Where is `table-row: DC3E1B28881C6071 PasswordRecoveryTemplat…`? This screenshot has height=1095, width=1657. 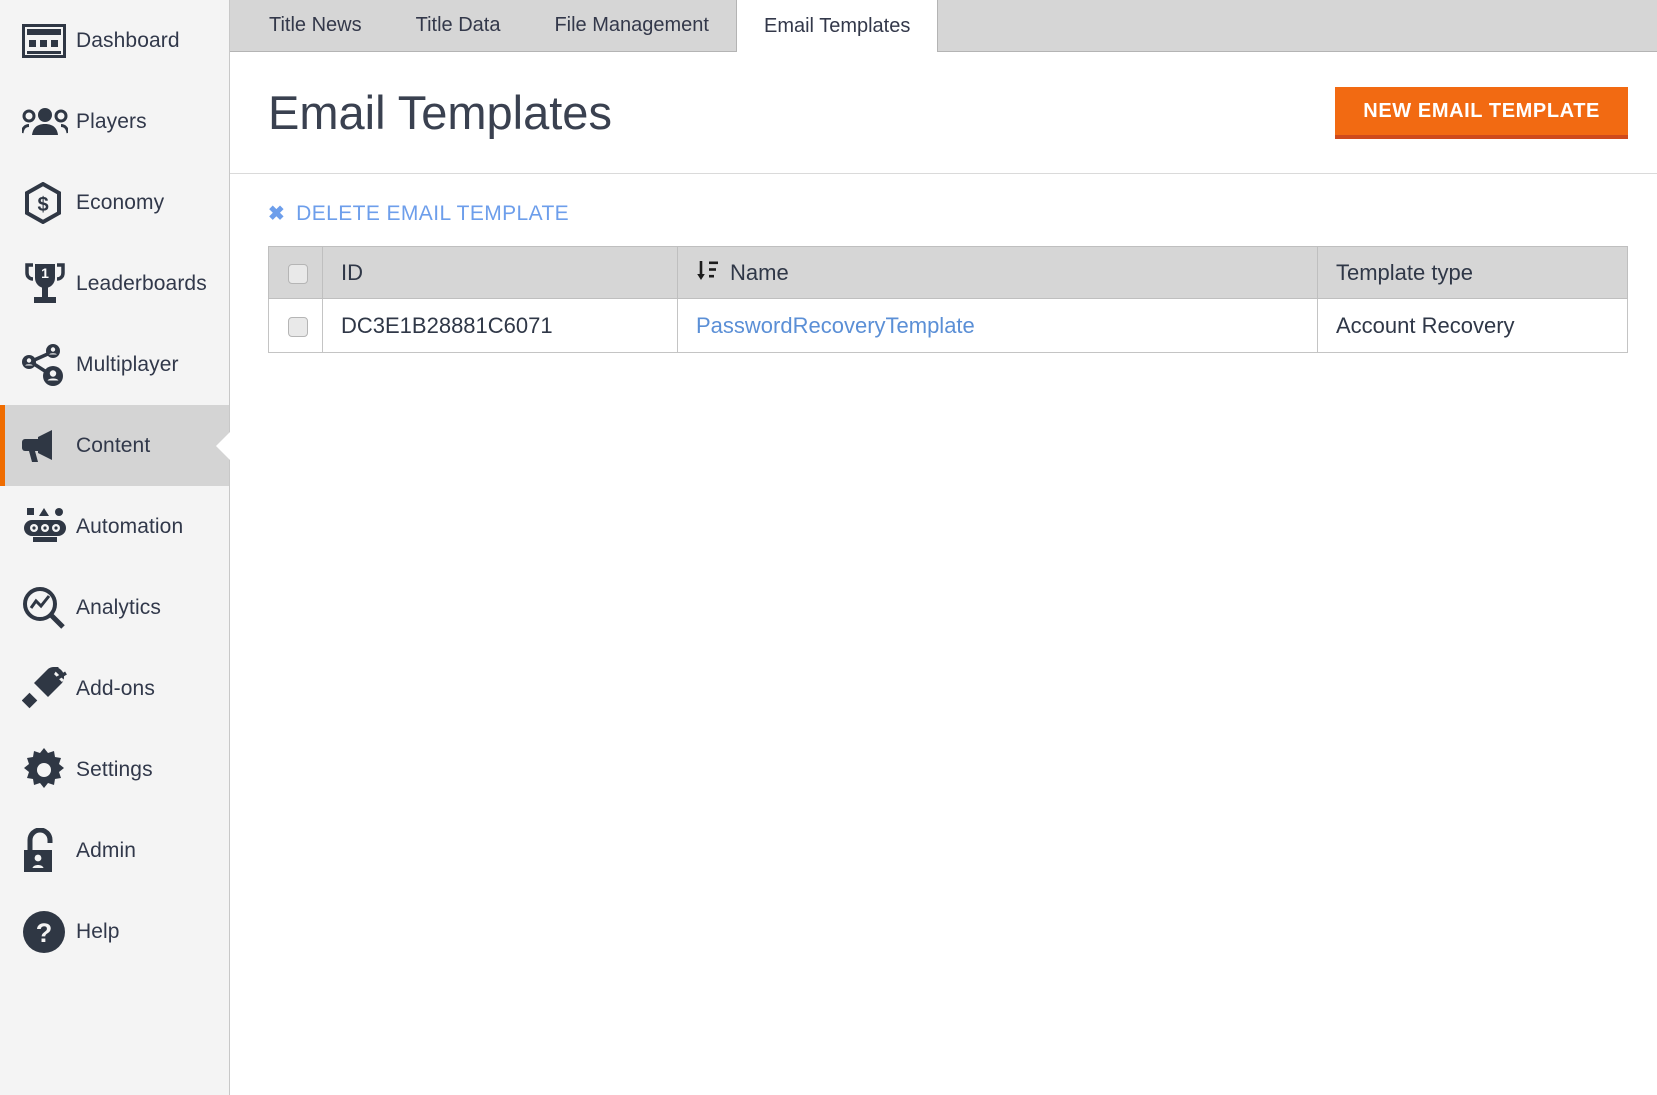
table-row: DC3E1B28881C6071 PasswordRecoveryTemplat… is located at coordinates (948, 325).